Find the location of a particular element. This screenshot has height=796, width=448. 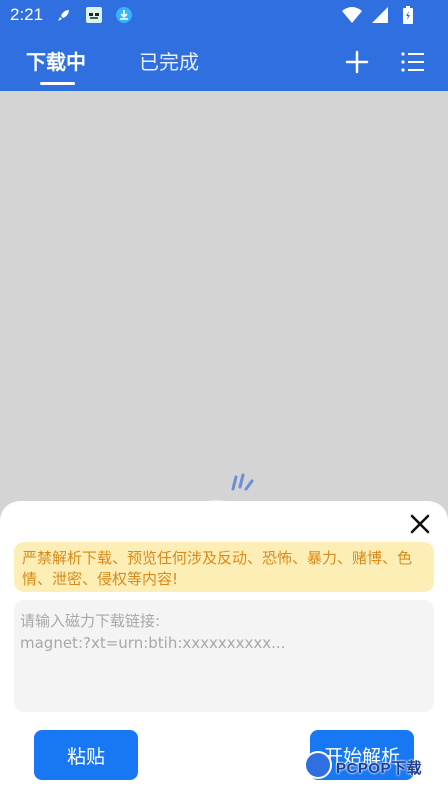

download-icon is located at coordinates (124, 15).